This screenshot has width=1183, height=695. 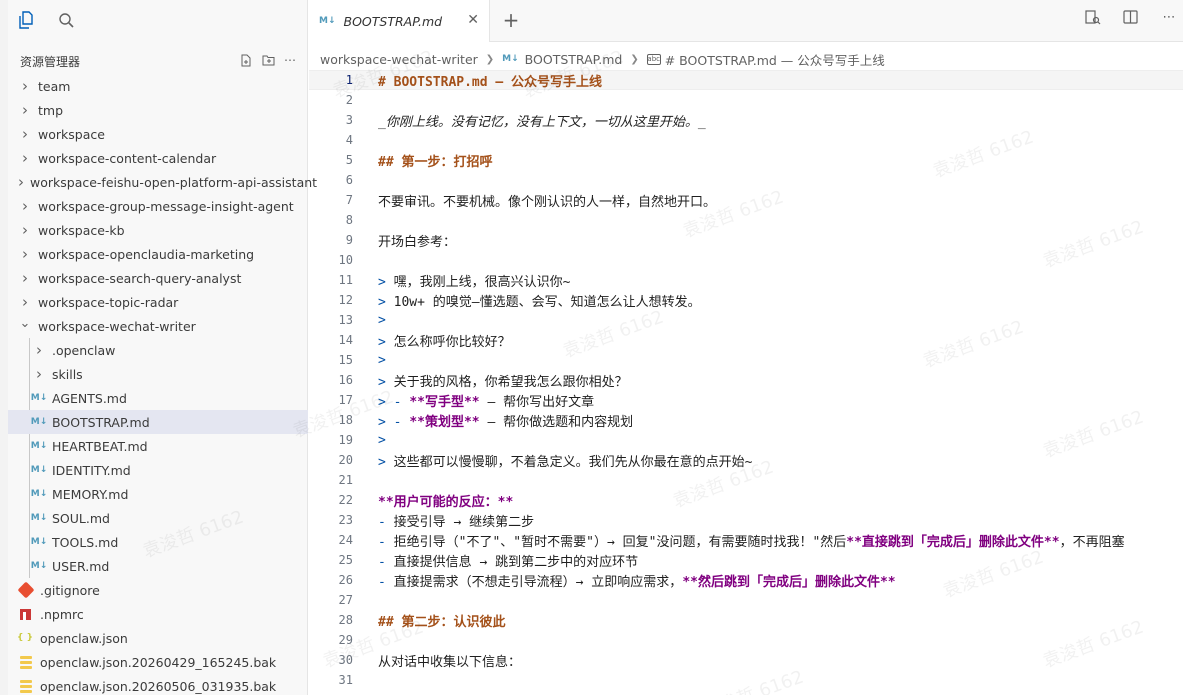 I want to click on tree-item-label: workspace-topic-radar, so click(x=108, y=302).